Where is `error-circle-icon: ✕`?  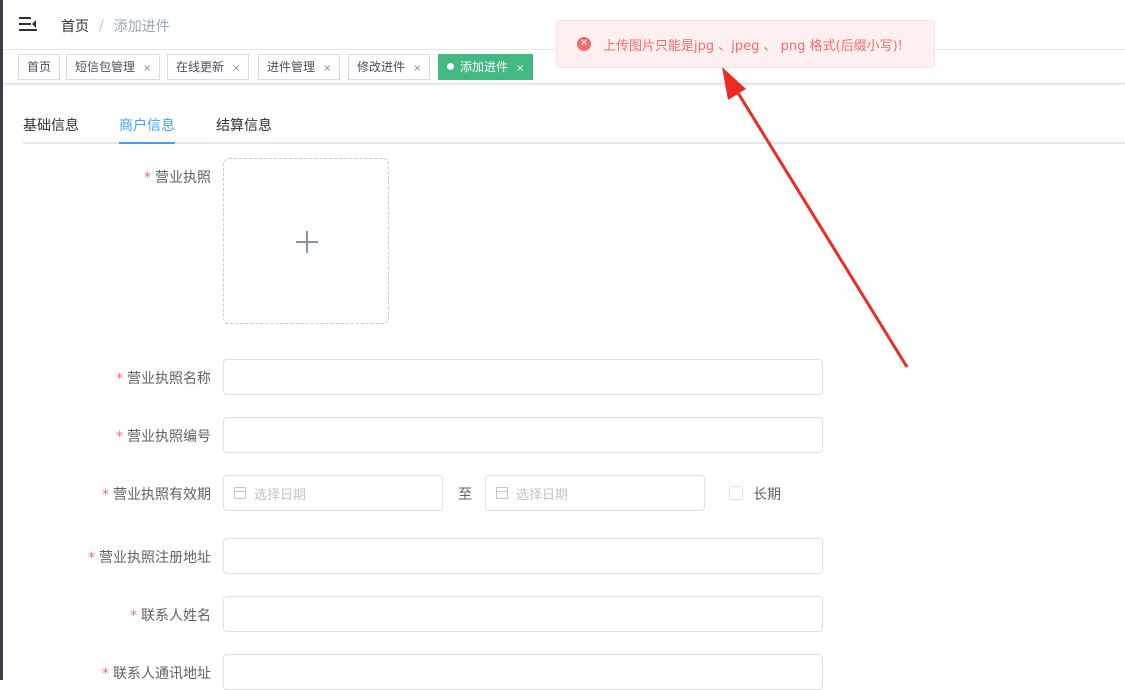 error-circle-icon: ✕ is located at coordinates (584, 44).